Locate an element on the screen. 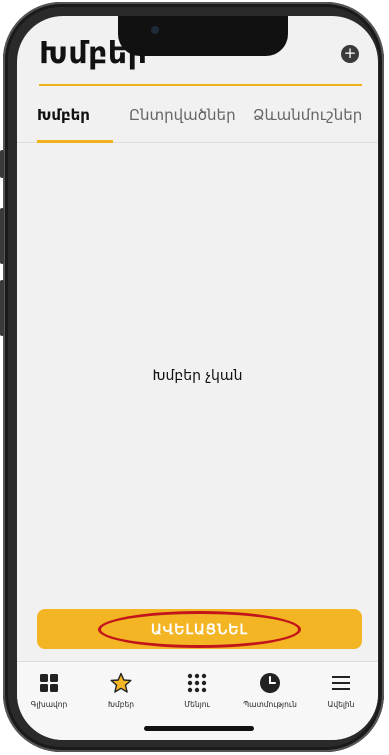 The width and height of the screenshot is (389, 755). nav-item-menu: Մենյու is located at coordinates (197, 690).